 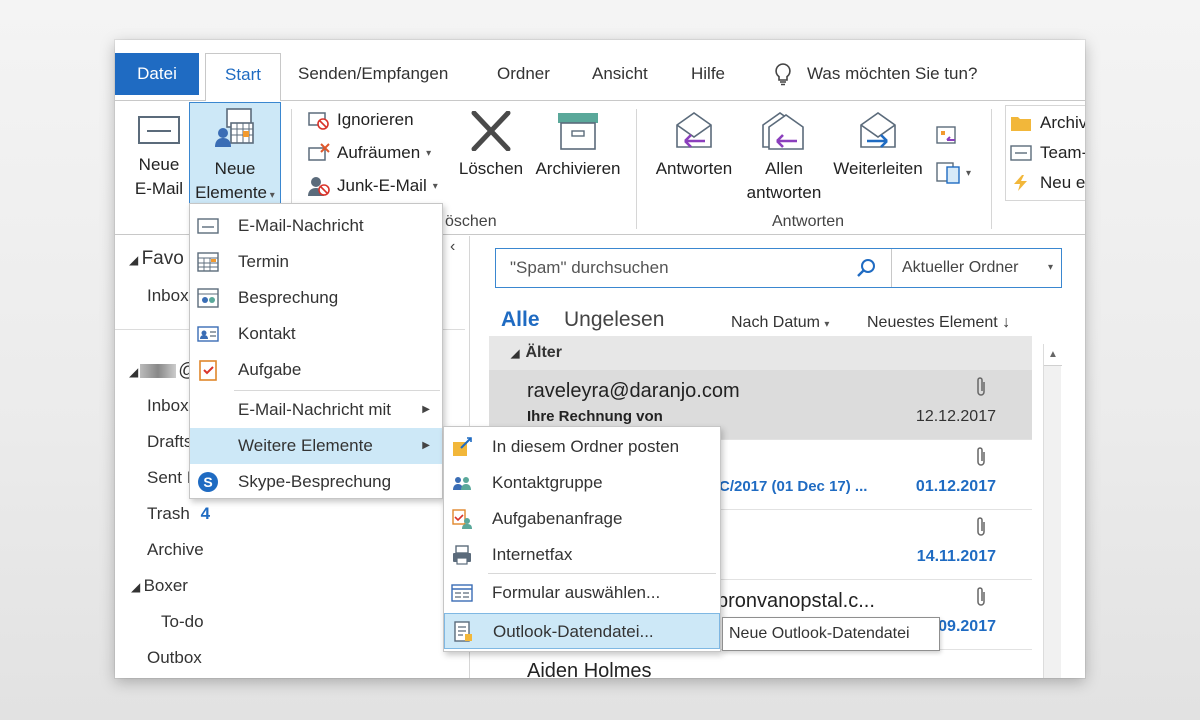 What do you see at coordinates (243, 77) in the screenshot?
I see `tab-start: Start` at bounding box center [243, 77].